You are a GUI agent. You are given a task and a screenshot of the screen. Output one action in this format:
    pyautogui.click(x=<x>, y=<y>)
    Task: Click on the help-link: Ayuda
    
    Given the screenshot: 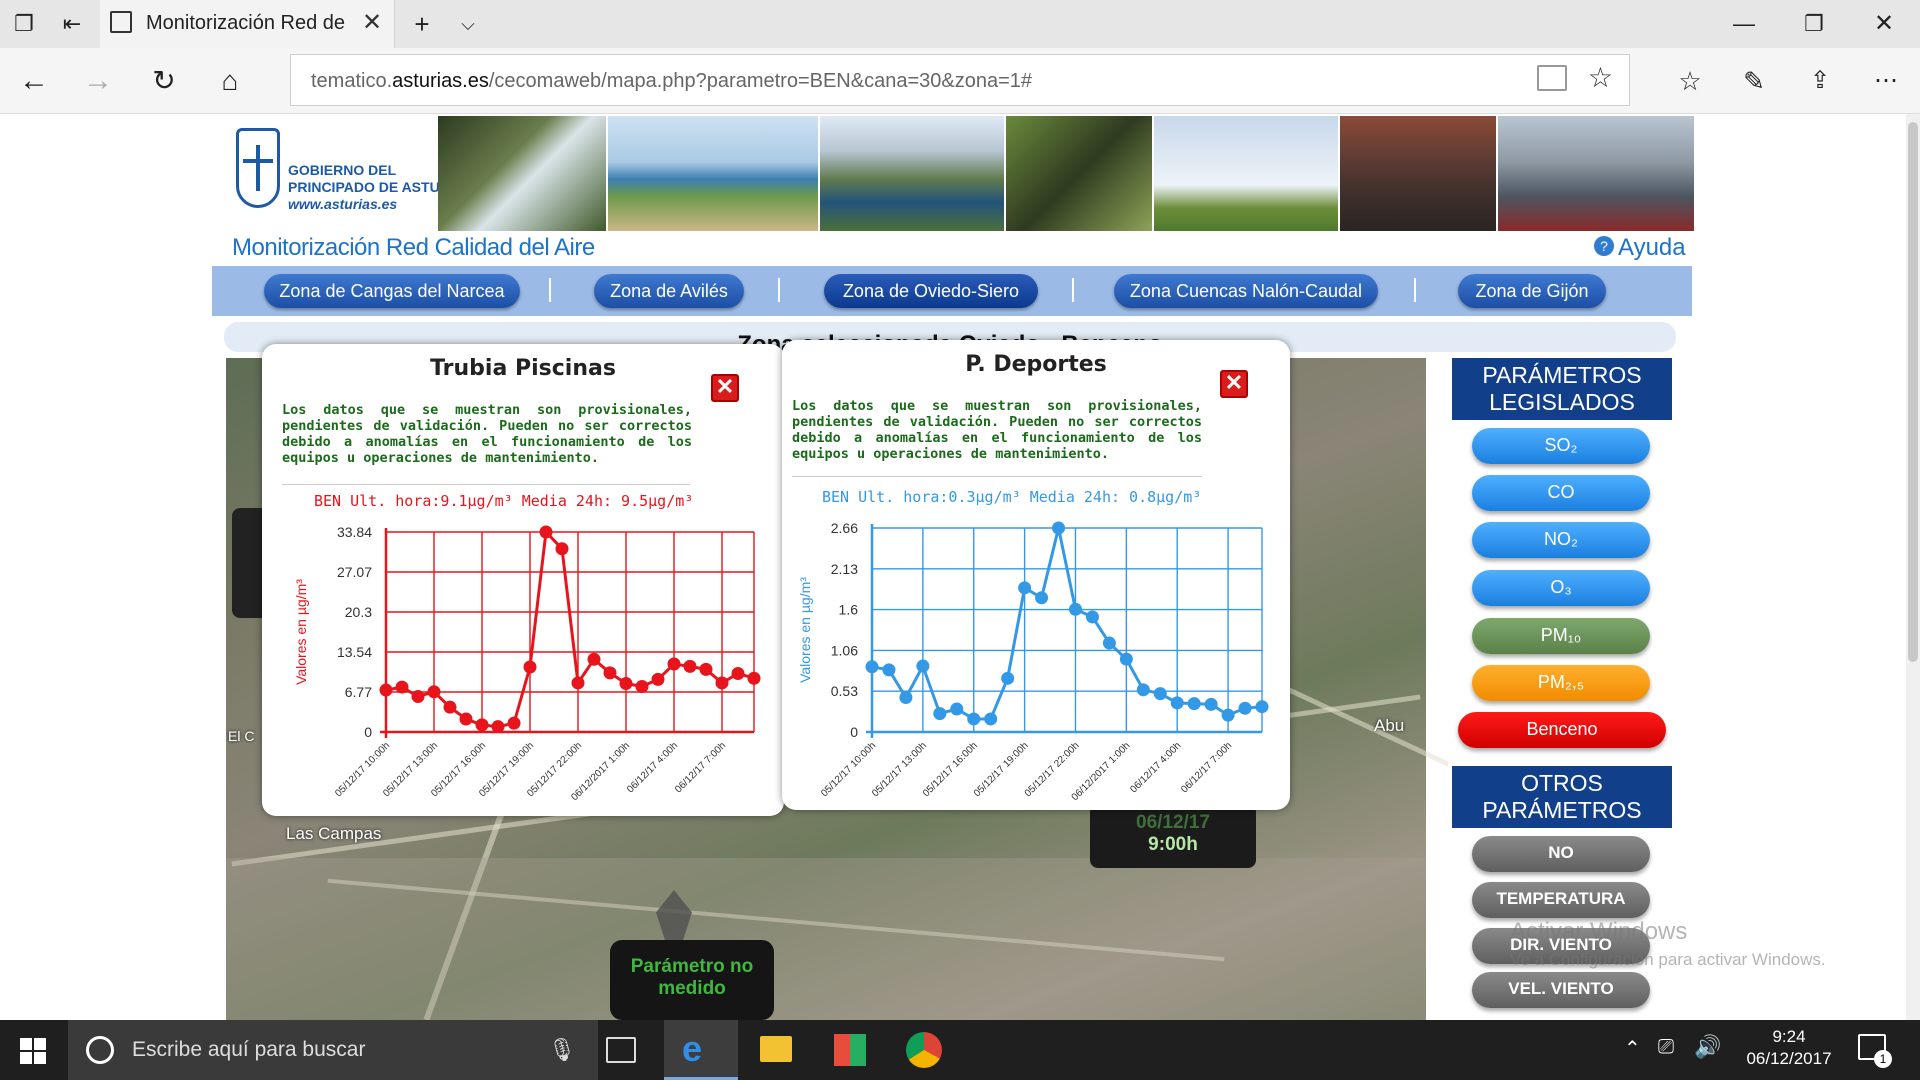 What is the action you would take?
    pyautogui.click(x=1652, y=248)
    